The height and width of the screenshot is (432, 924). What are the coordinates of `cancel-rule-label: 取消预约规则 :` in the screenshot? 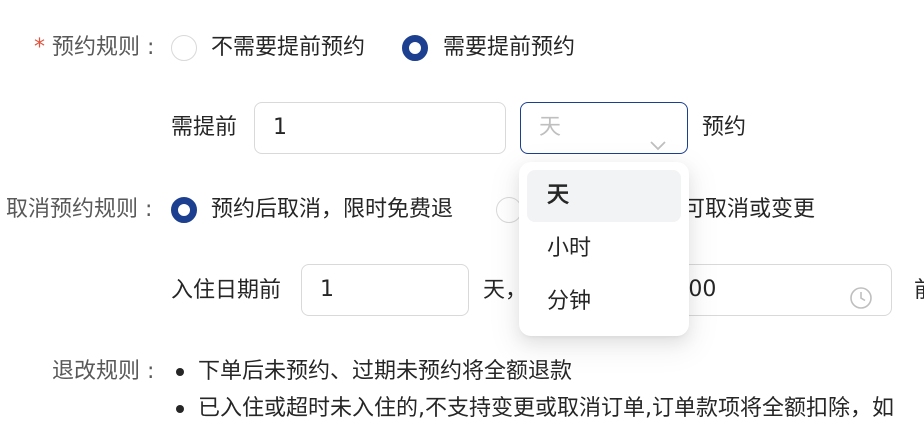 It's located at (79, 209).